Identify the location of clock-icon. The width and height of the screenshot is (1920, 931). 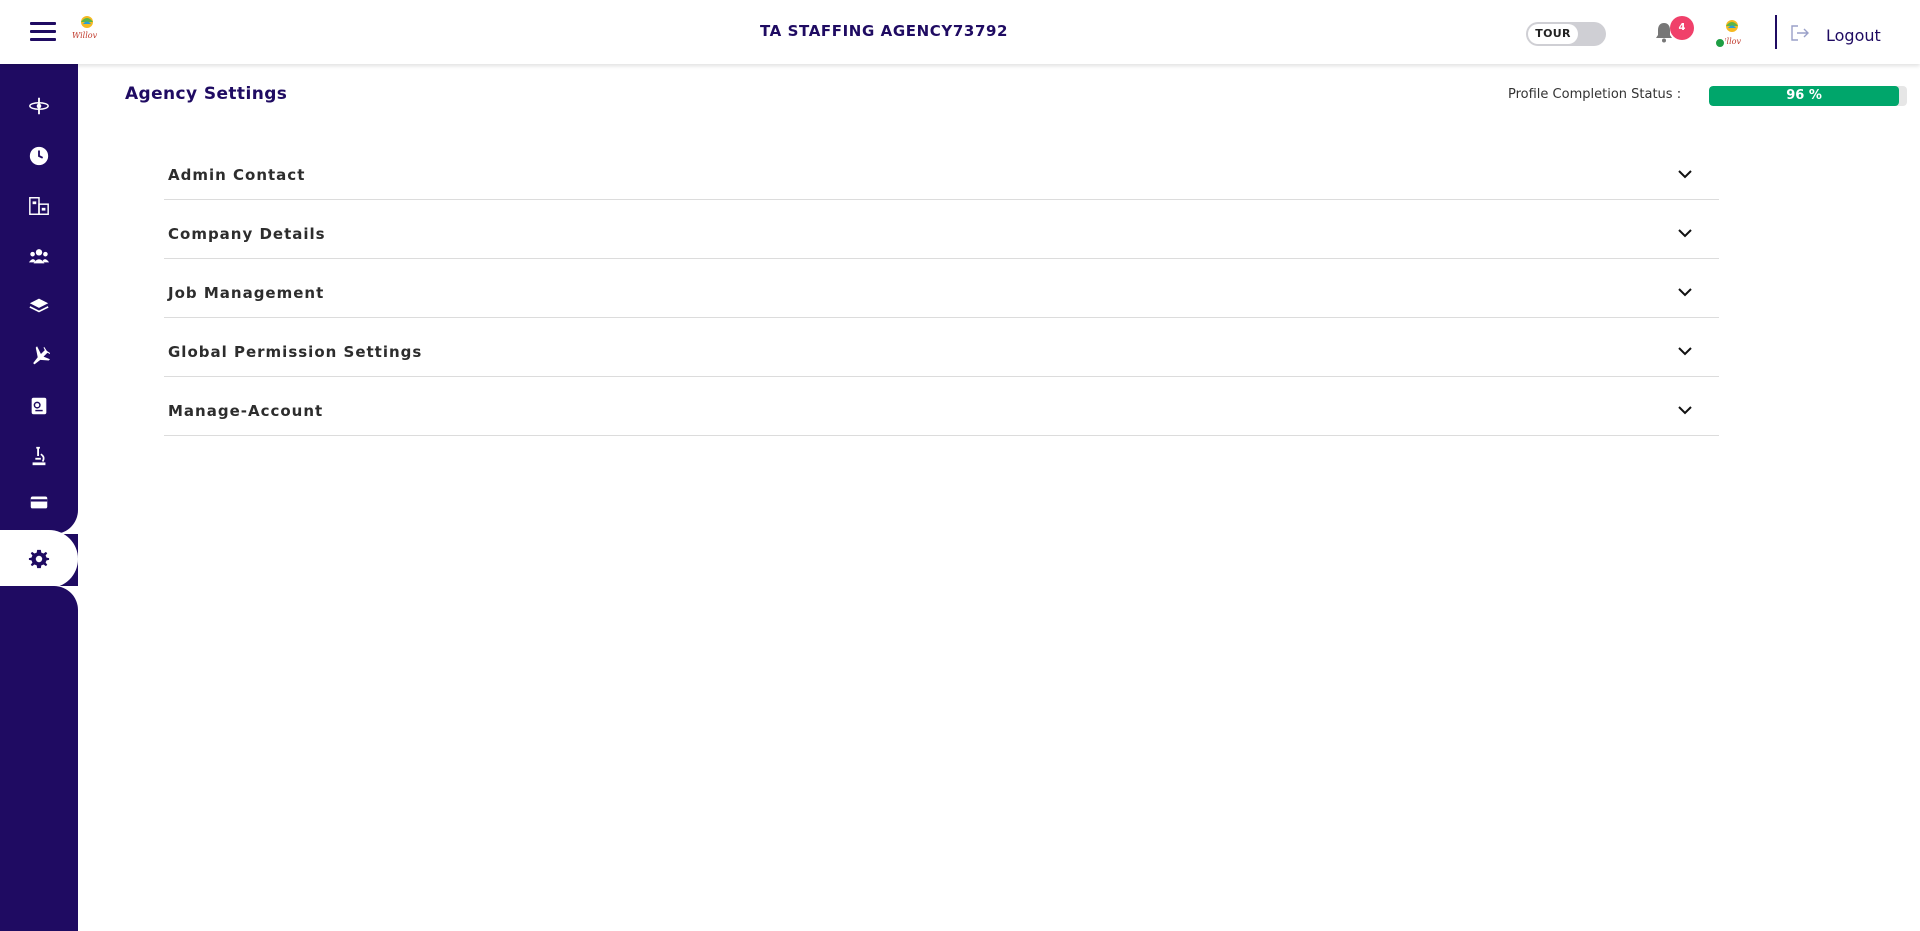
(39, 156).